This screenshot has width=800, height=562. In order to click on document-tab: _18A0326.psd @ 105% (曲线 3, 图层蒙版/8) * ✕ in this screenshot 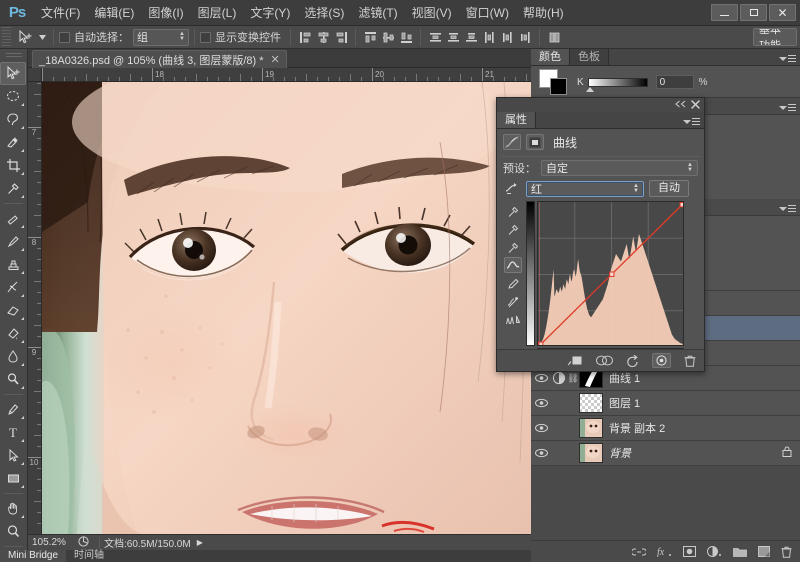, I will do `click(159, 59)`.